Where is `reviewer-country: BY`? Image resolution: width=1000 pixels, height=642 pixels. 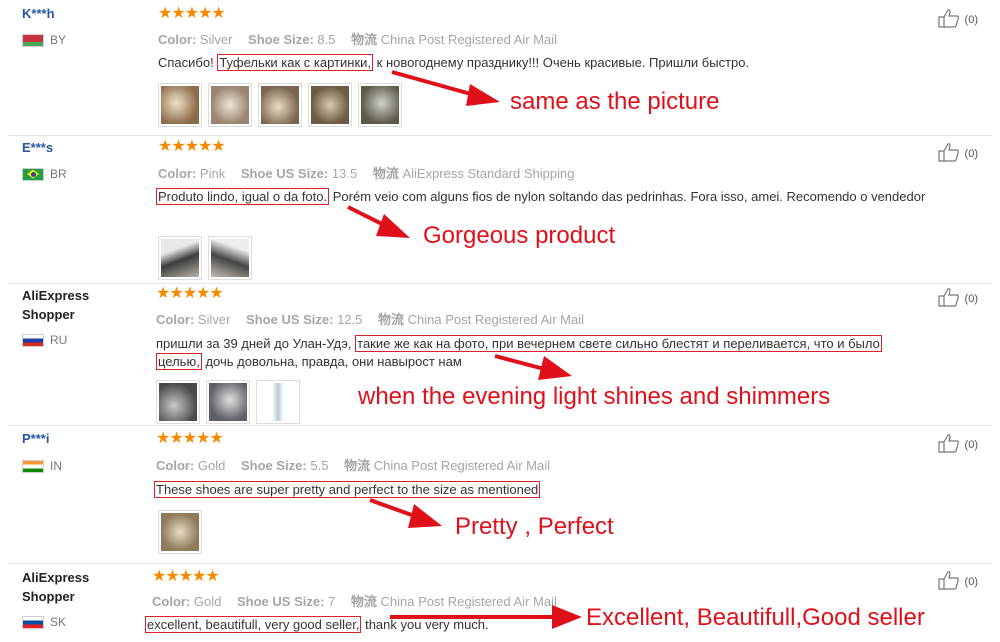
reviewer-country: BY is located at coordinates (44, 40).